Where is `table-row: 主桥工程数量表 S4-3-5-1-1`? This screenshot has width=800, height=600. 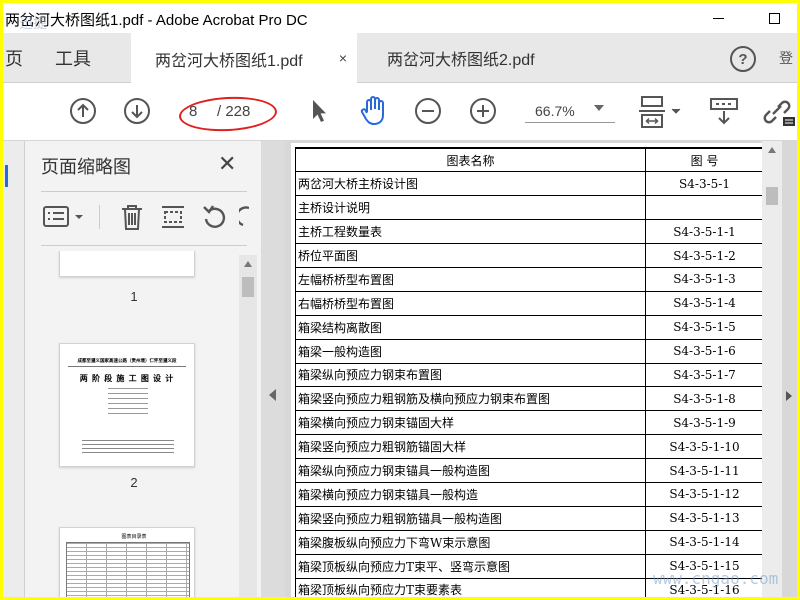 table-row: 主桥工程数量表 S4-3-5-1-1 is located at coordinates (529, 232).